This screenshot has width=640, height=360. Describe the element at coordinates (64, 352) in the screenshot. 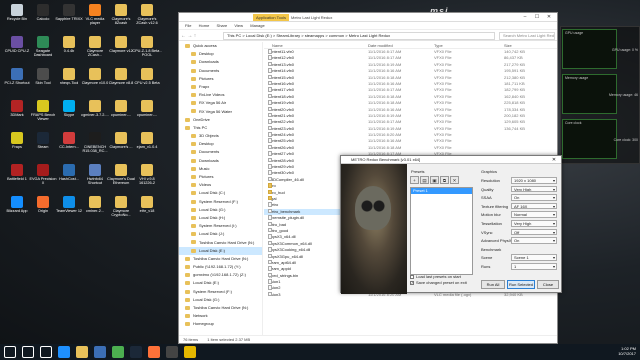

I see `edge-icon` at that location.